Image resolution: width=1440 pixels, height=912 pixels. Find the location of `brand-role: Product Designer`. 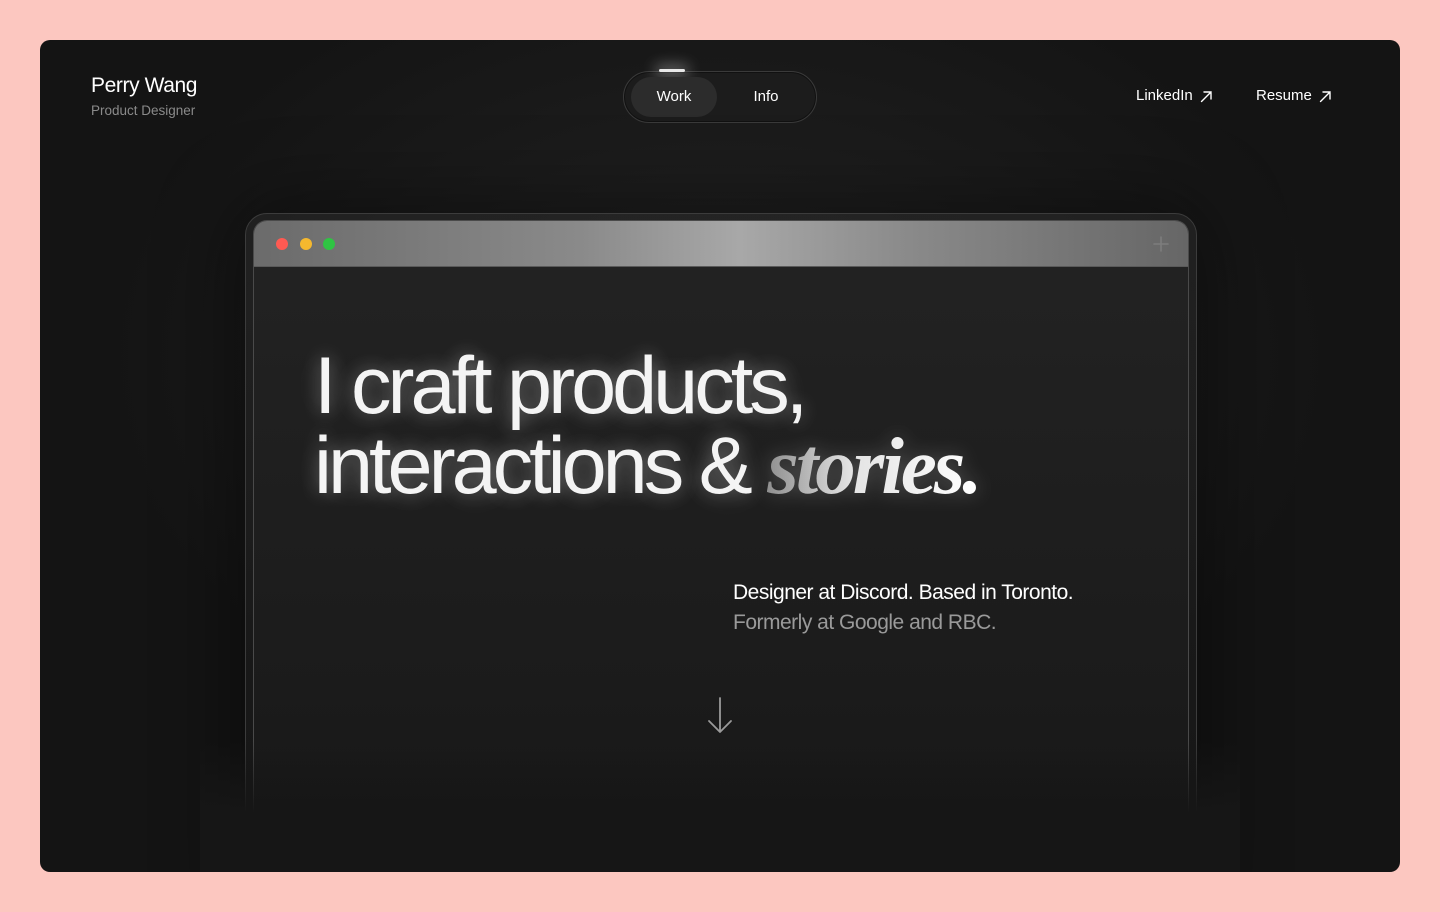

brand-role: Product Designer is located at coordinates (143, 110).